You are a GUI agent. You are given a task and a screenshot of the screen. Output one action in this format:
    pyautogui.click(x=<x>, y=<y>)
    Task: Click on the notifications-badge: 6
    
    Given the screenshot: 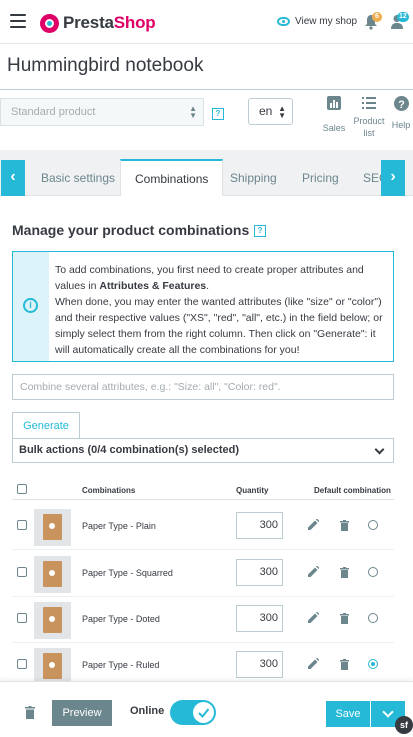 What is the action you would take?
    pyautogui.click(x=377, y=17)
    